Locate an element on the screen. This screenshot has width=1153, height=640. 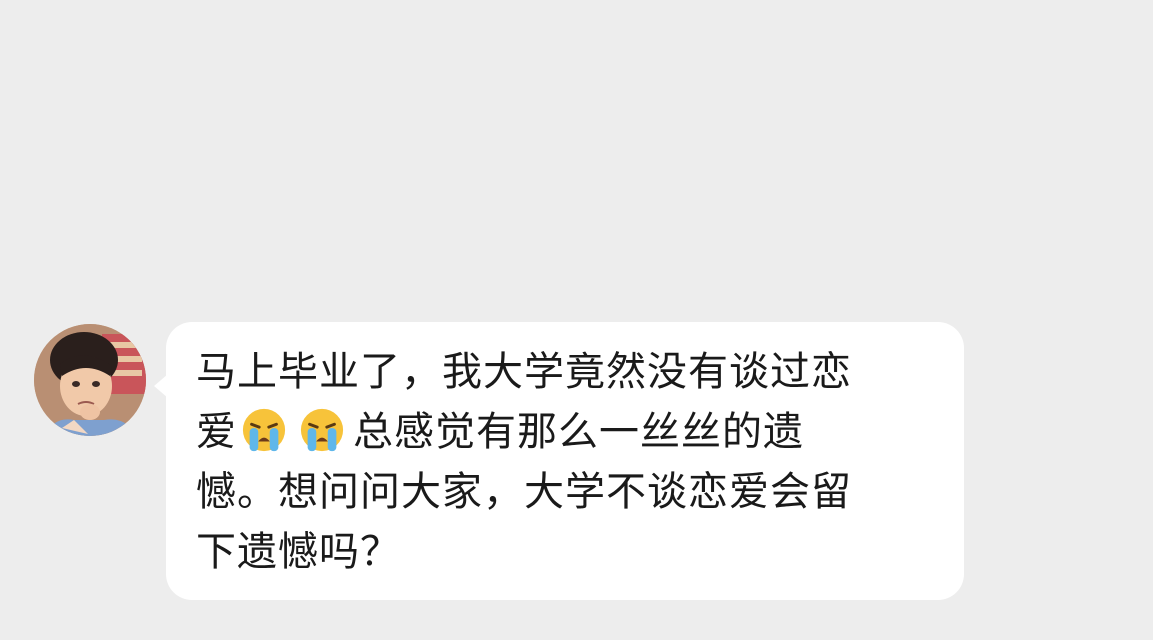
message-line-3: 憾。想问问大家，大学不谈恋爱会留 is located at coordinates (524, 492).